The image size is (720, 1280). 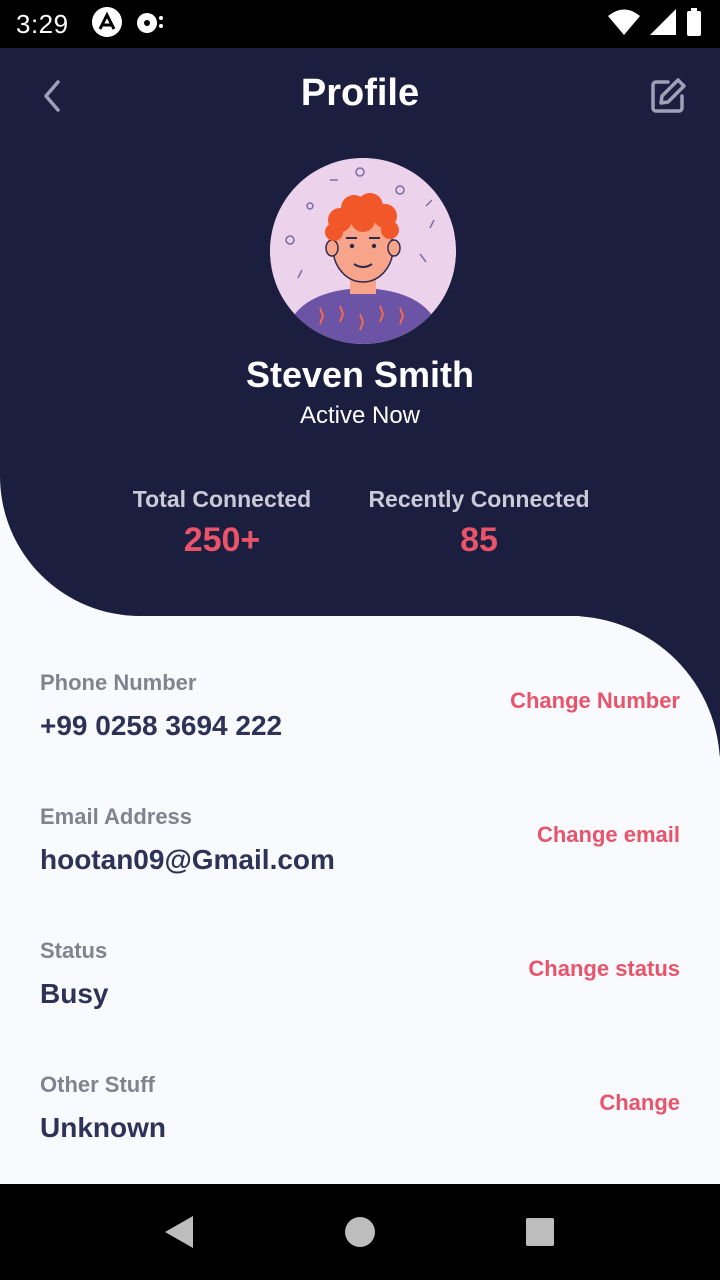 I want to click on info-row-other: Other Stuff Unknown Change, so click(x=360, y=1122).